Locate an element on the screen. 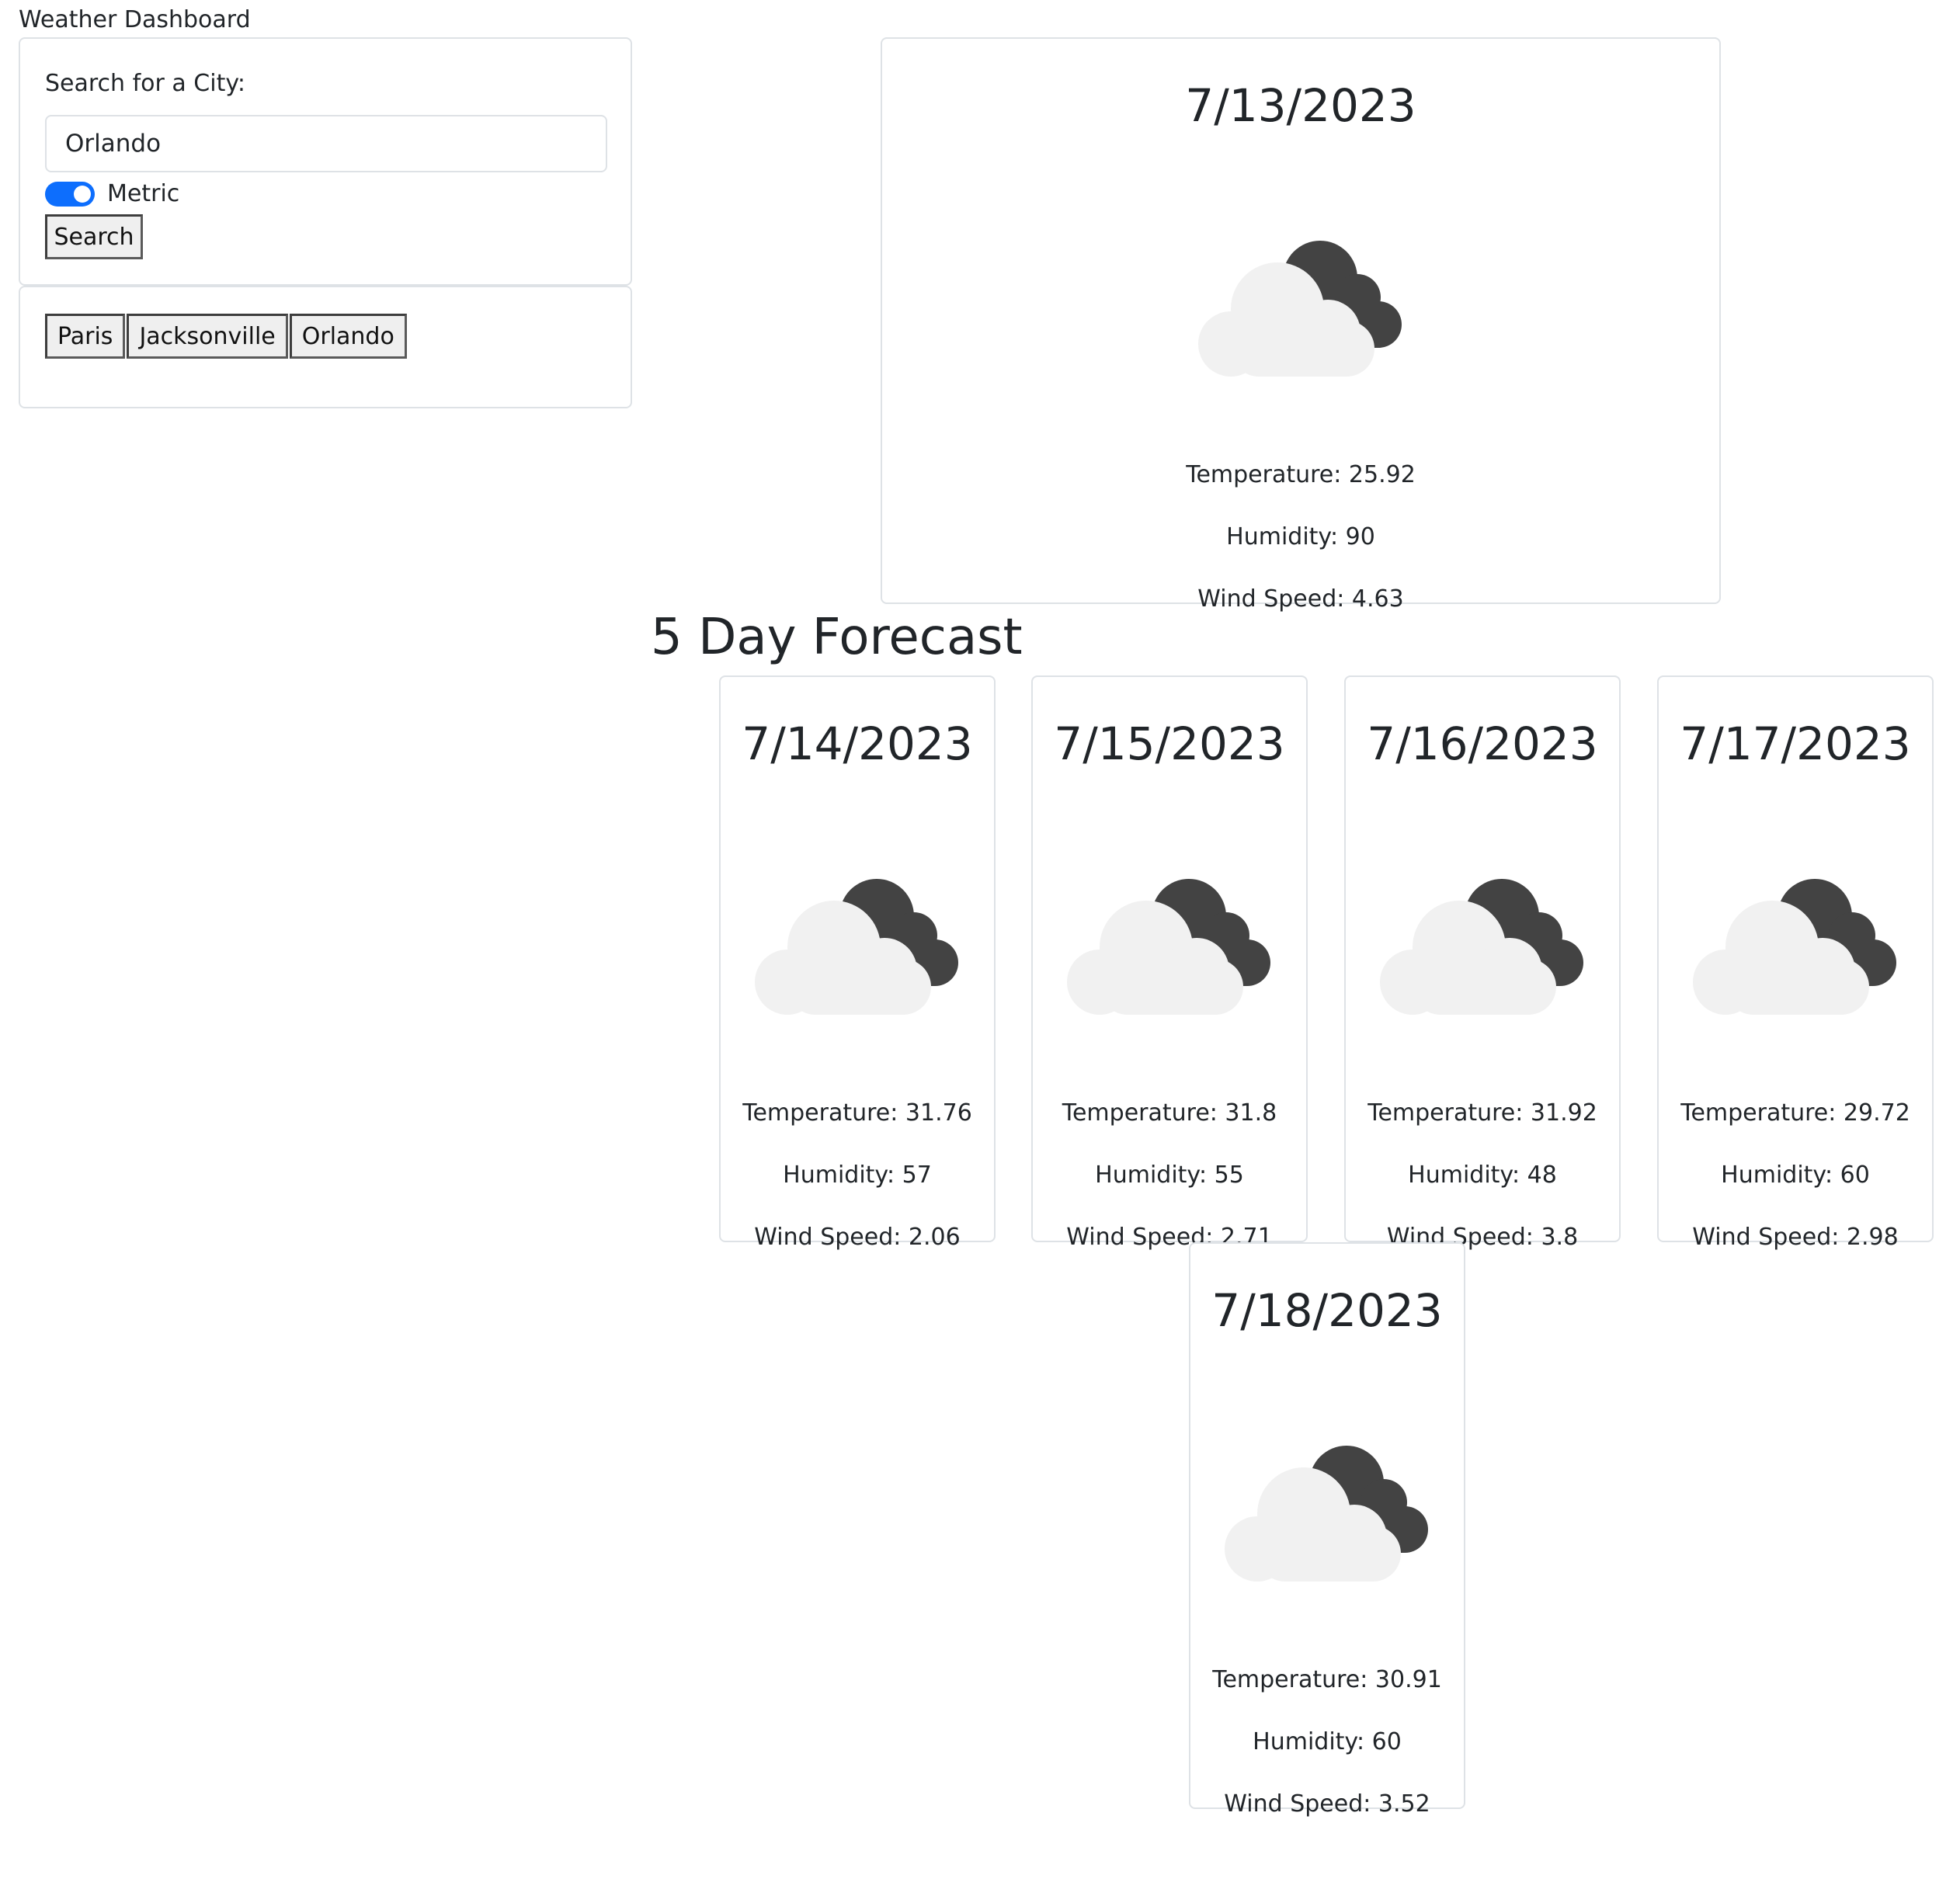  toggle-knob is located at coordinates (82, 194).